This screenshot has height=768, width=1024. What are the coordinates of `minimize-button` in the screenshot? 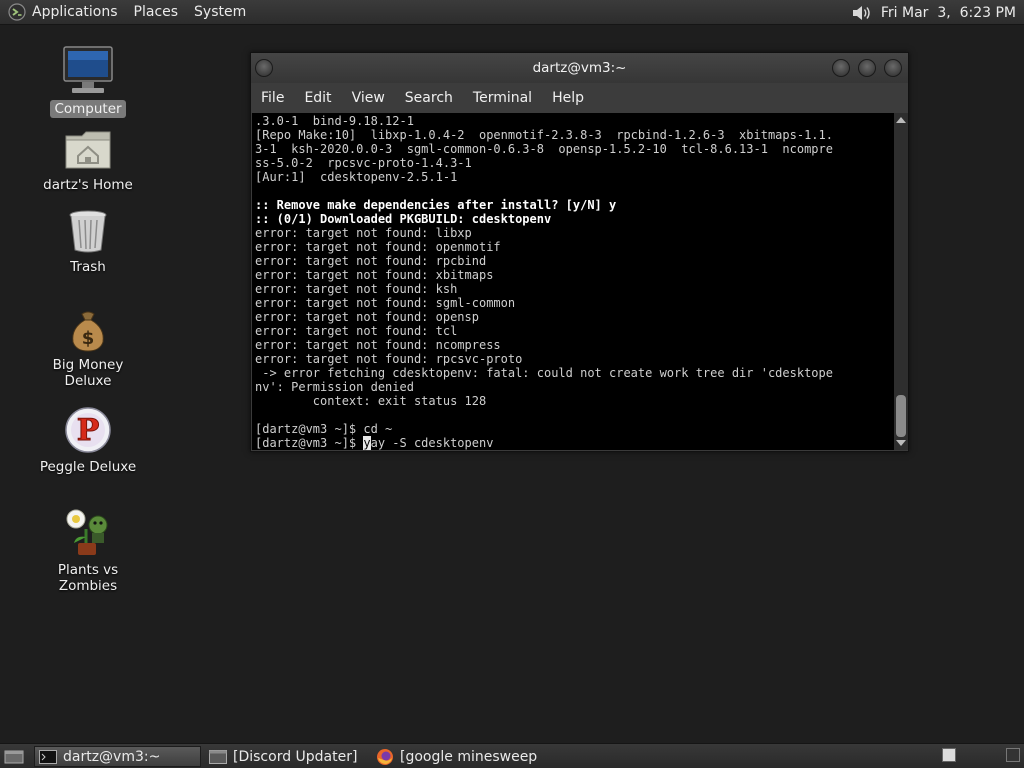 It's located at (841, 68).